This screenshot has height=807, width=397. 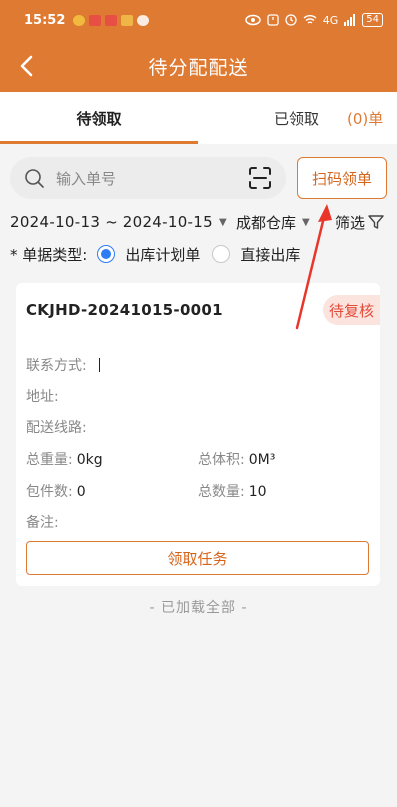 I want to click on signal-icon, so click(x=350, y=20).